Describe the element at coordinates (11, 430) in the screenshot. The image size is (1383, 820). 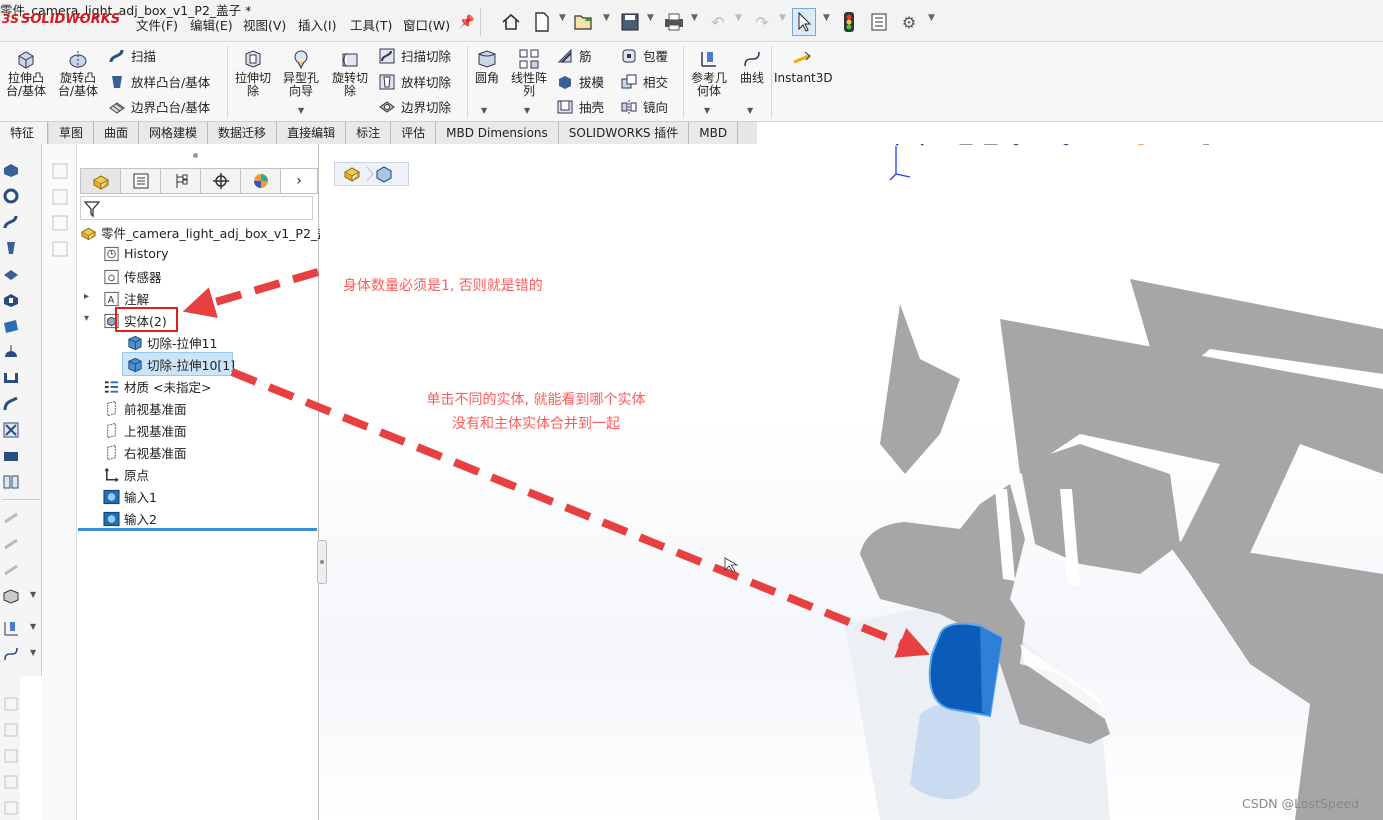
I see `intersect-icon` at that location.